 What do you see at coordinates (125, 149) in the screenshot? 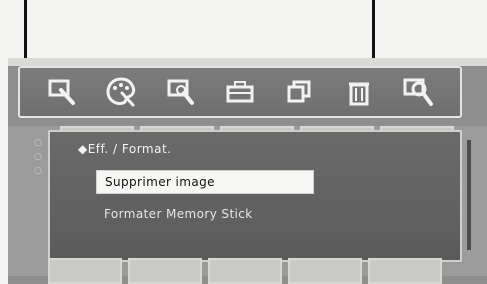
I see `menu-title: ◆Eff. / Format.` at bounding box center [125, 149].